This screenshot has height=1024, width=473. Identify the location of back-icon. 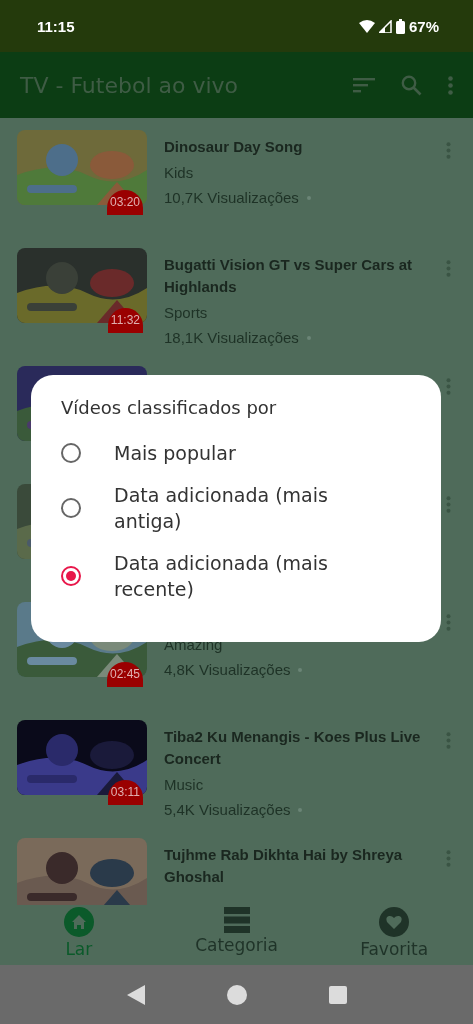
(135, 994).